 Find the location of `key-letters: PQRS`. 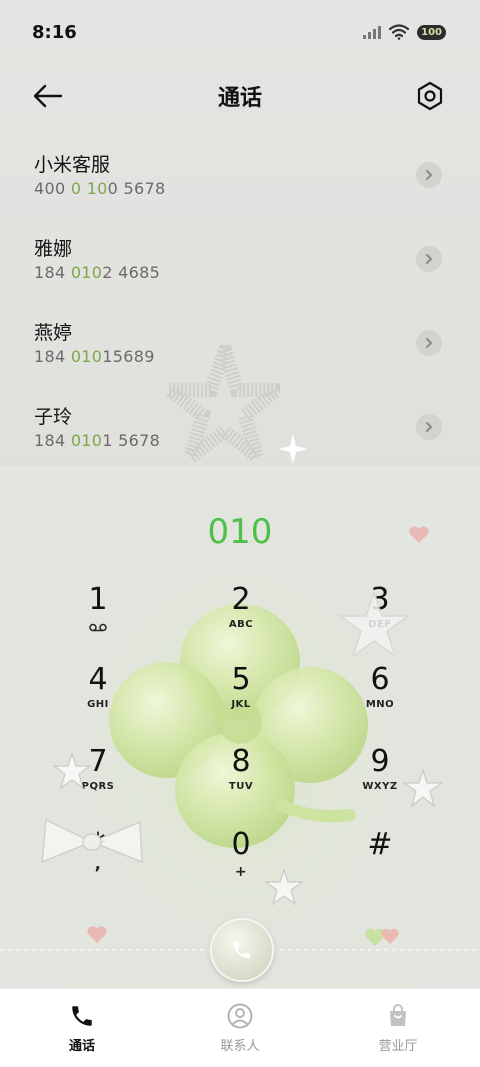

key-letters: PQRS is located at coordinates (98, 786).